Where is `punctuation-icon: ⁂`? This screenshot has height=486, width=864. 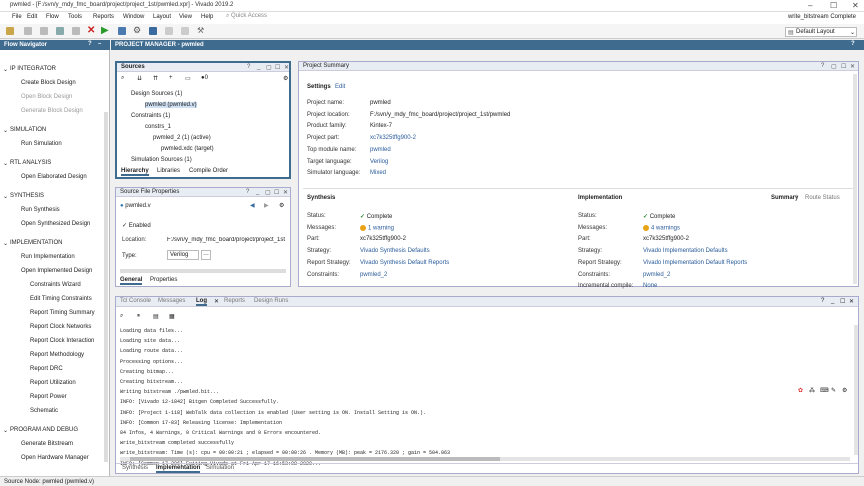 punctuation-icon: ⁂ is located at coordinates (812, 390).